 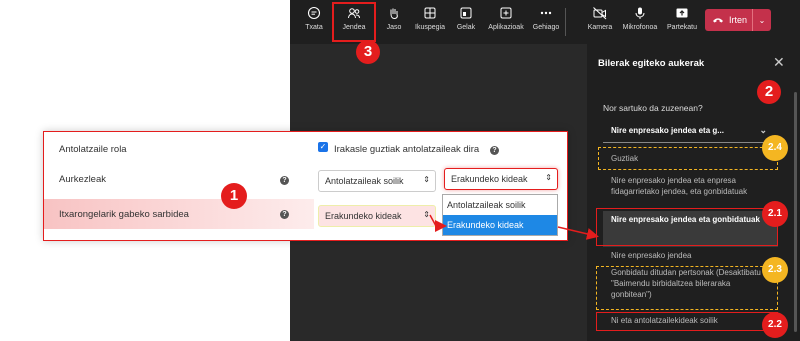 What do you see at coordinates (775, 270) in the screenshot?
I see `step-badge-2-3: 2.3` at bounding box center [775, 270].